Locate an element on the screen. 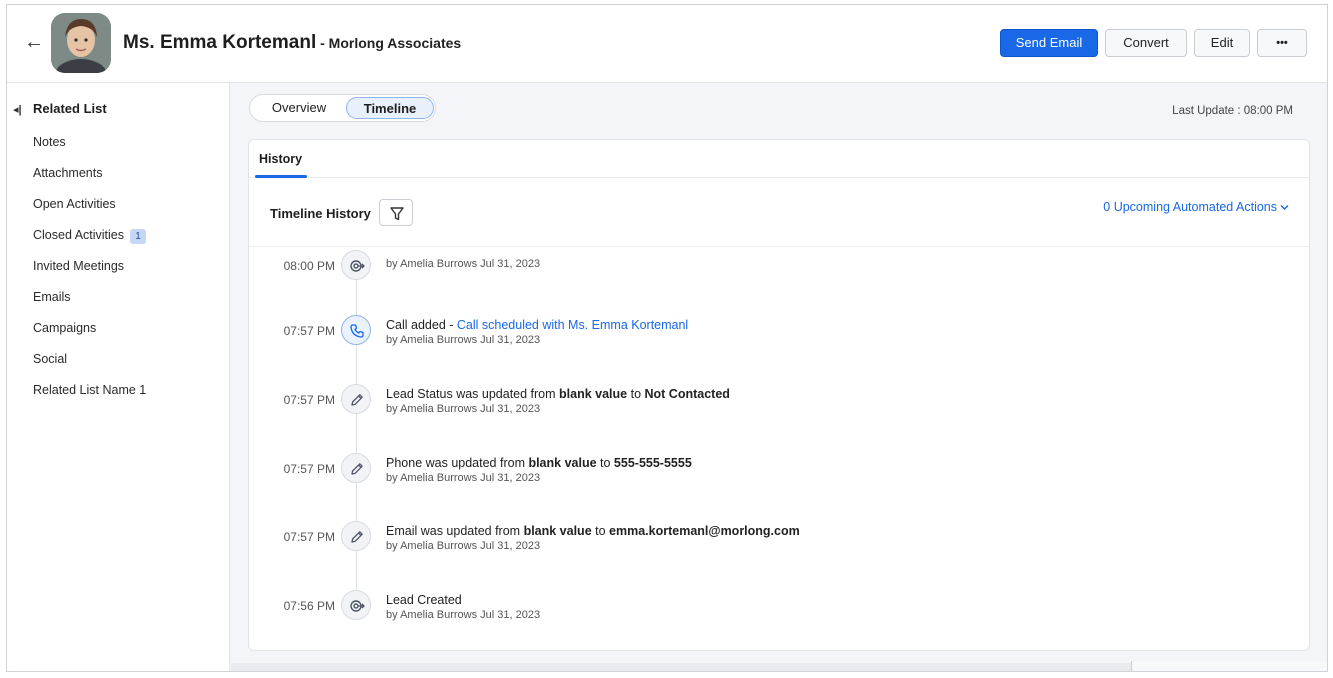 The height and width of the screenshot is (678, 1333). sidebar-item-label: Closed Activities is located at coordinates (79, 235).